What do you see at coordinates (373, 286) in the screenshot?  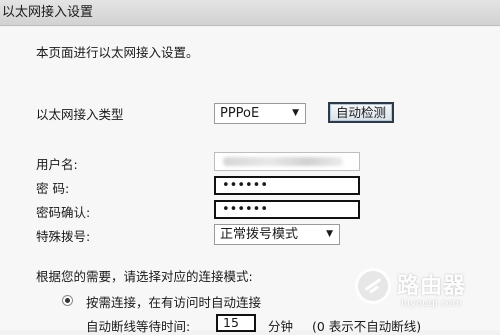 I see `router-logo-icon` at bounding box center [373, 286].